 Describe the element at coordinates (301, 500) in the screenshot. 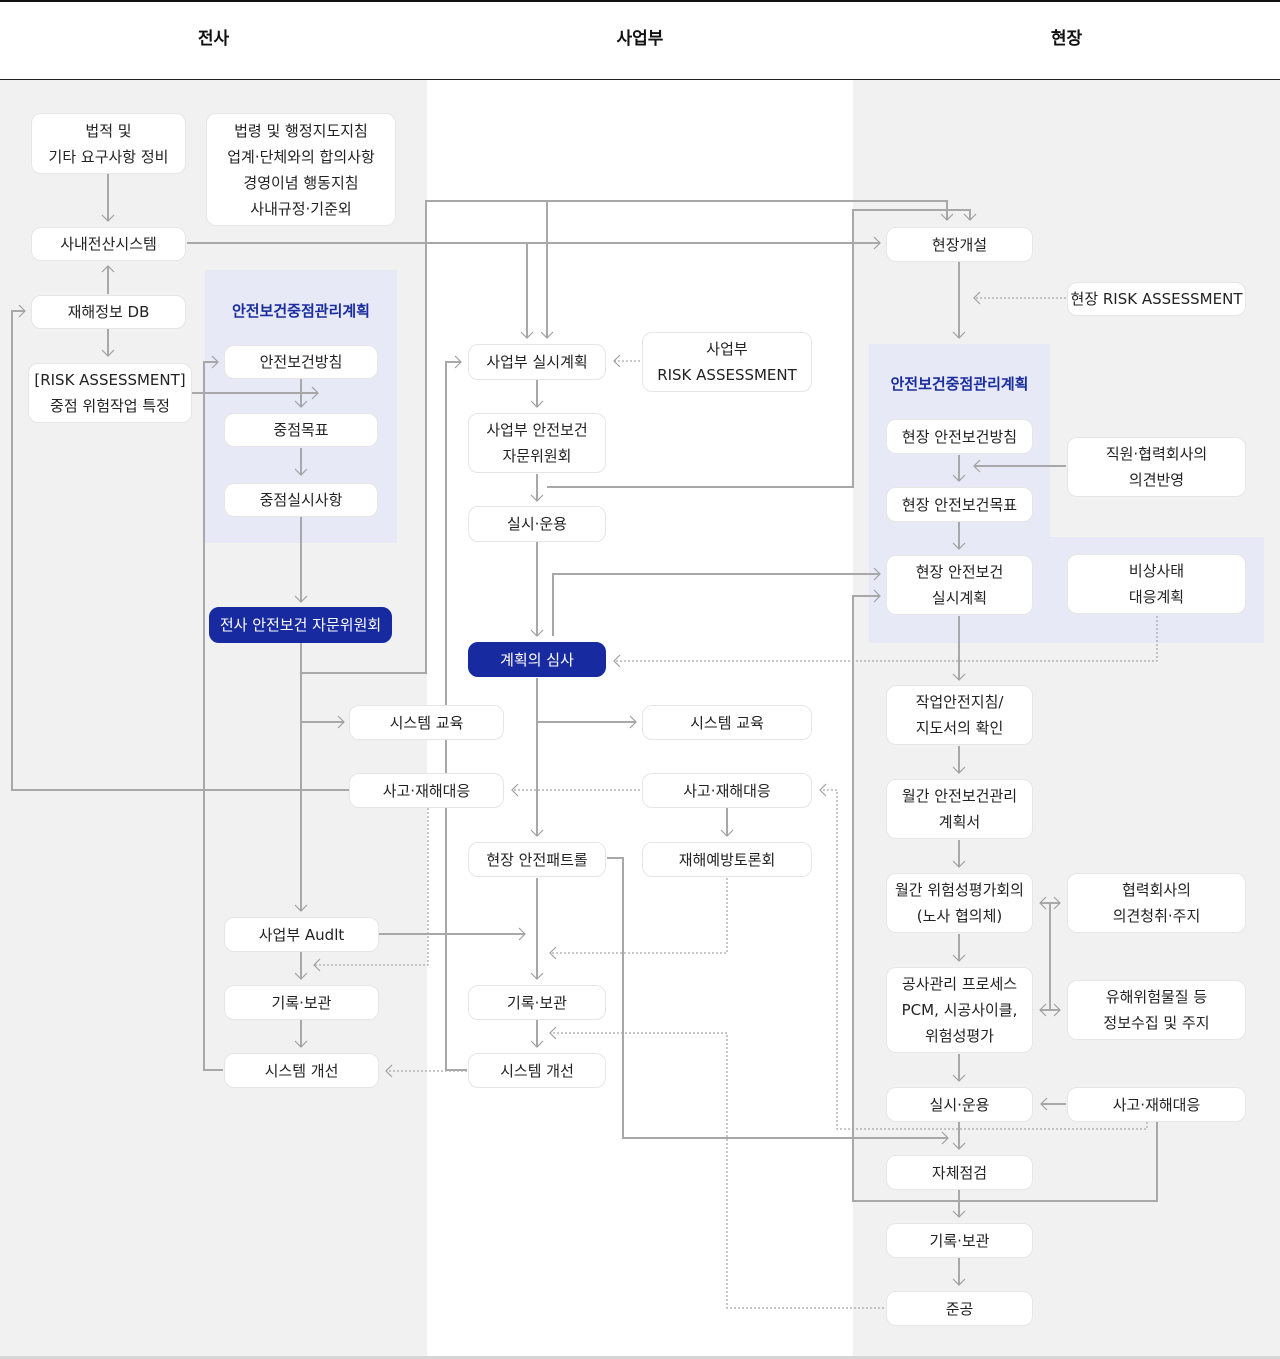

I see `box-key-actions: 중점실시사항` at that location.